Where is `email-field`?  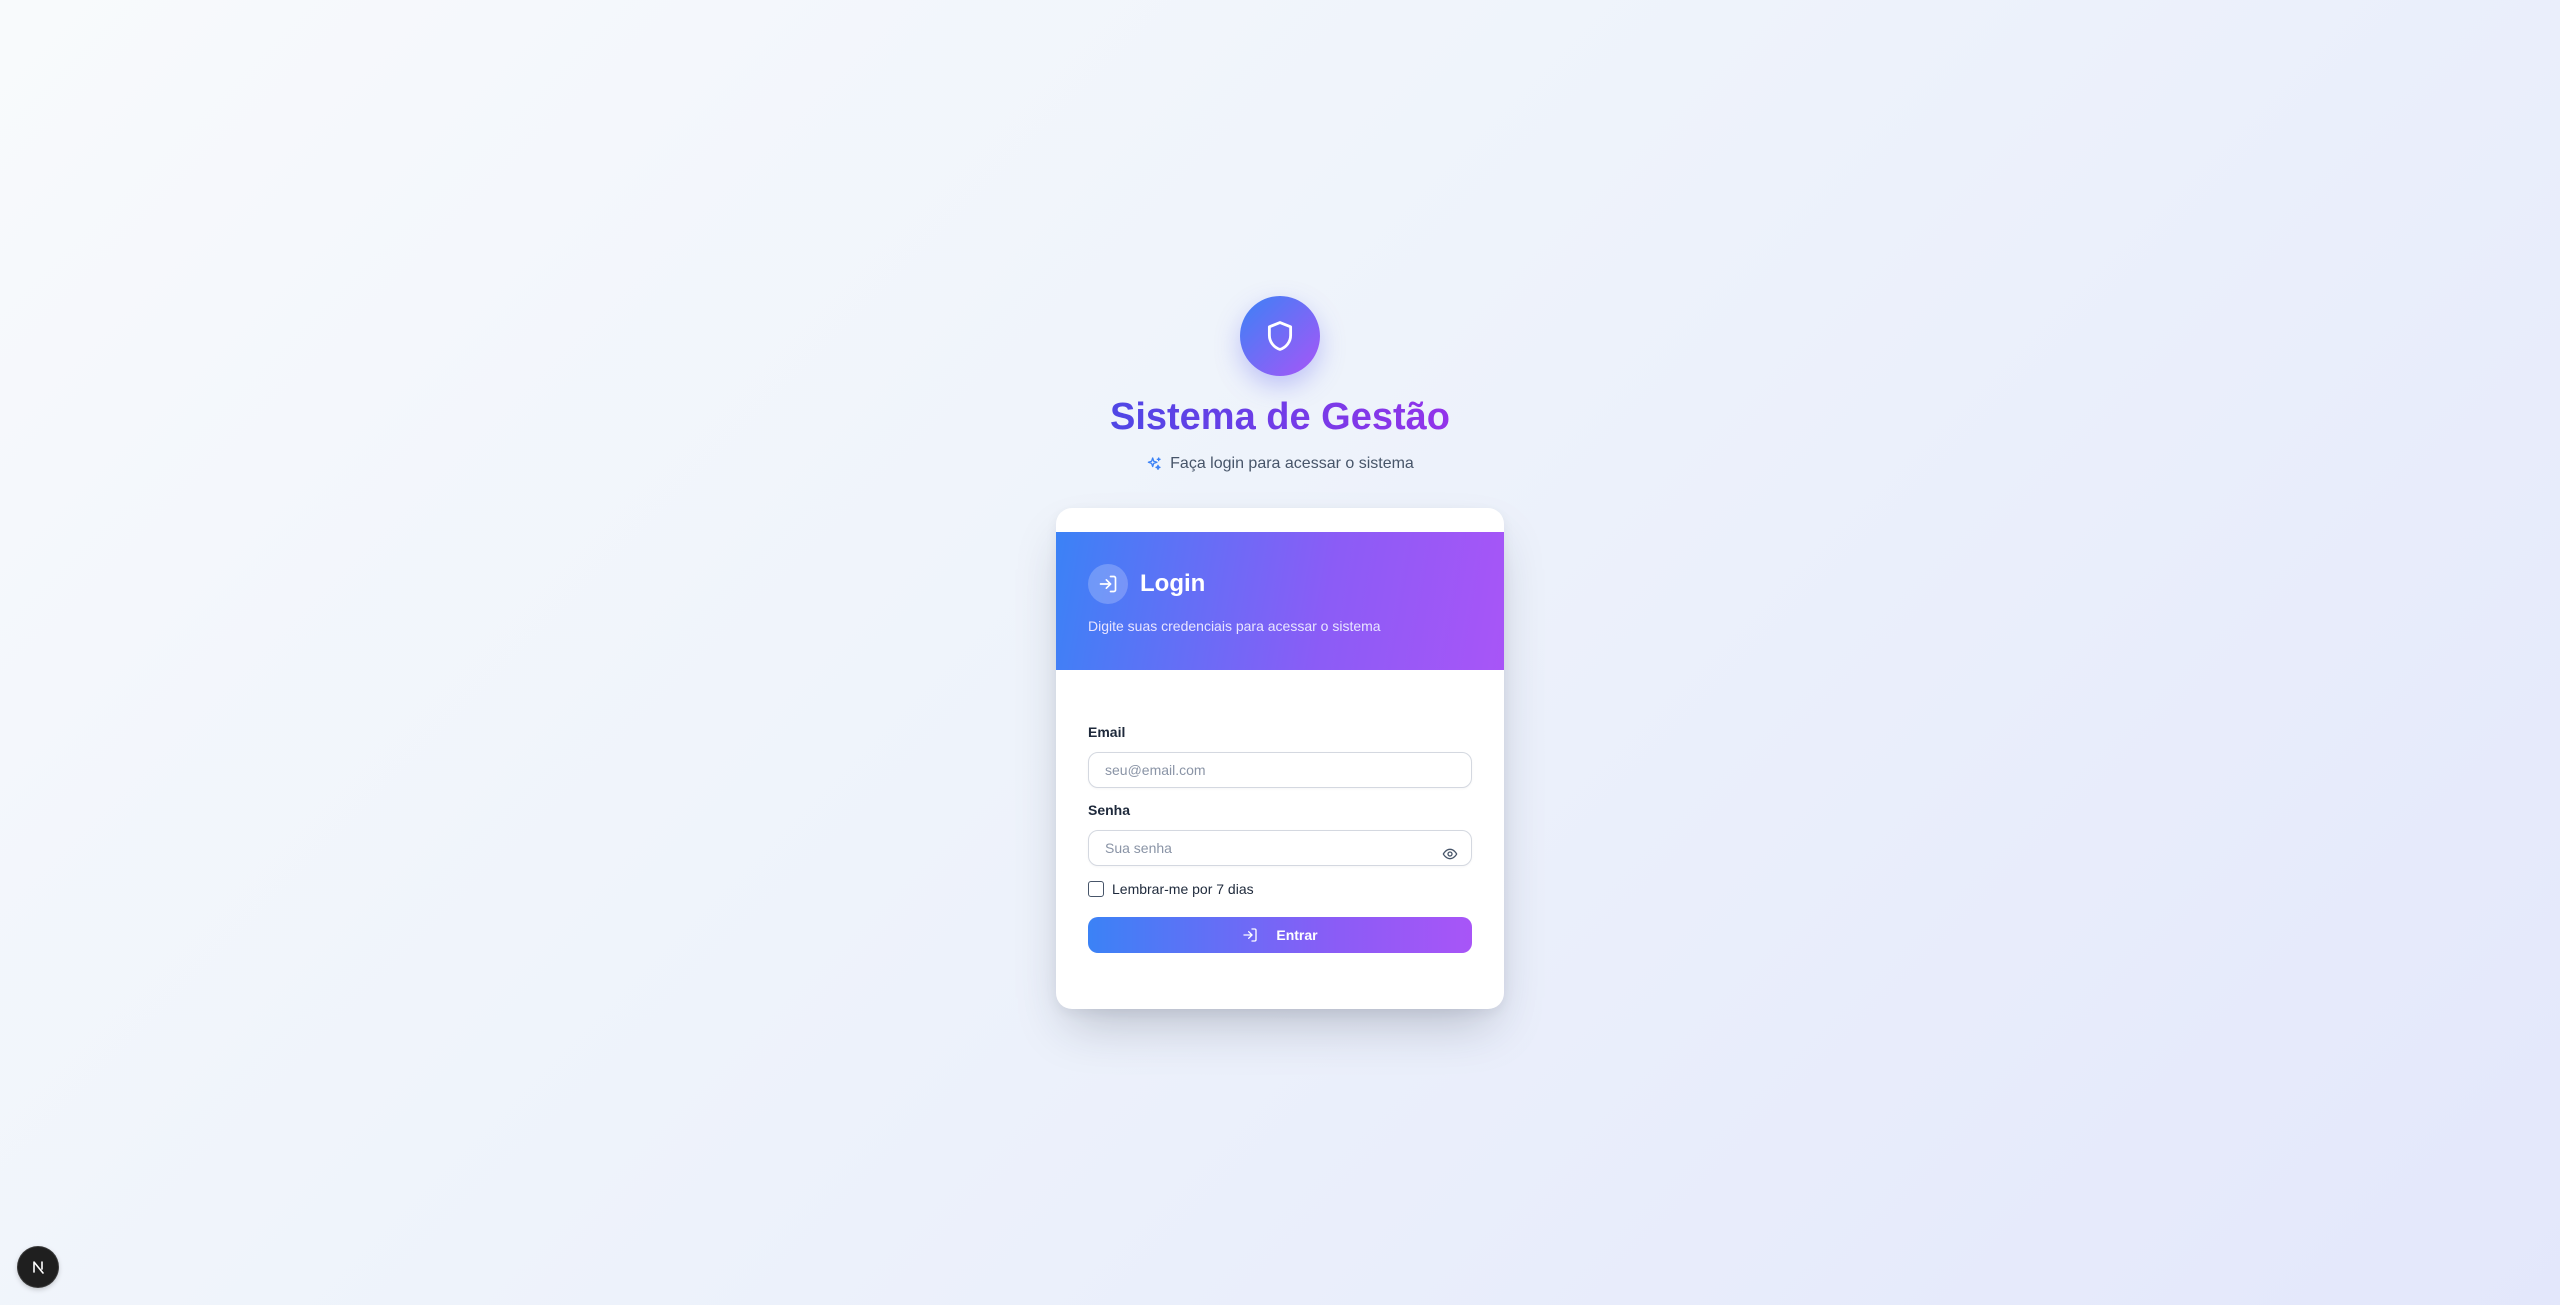 email-field is located at coordinates (1280, 770).